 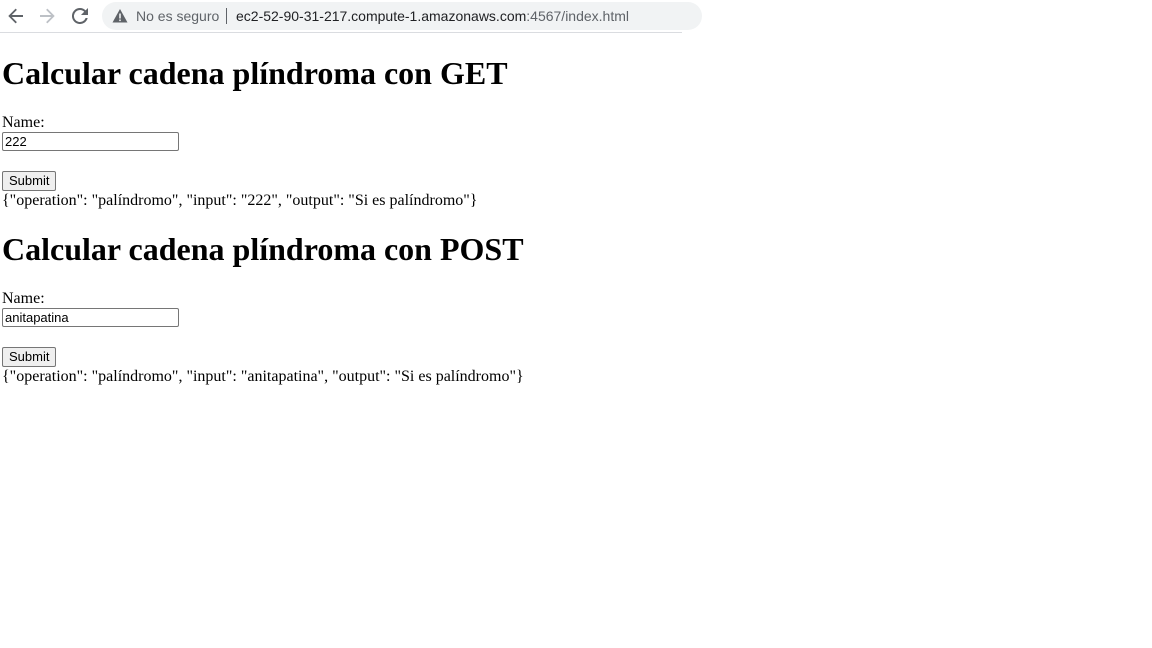 I want to click on post-name-input, so click(x=90, y=317).